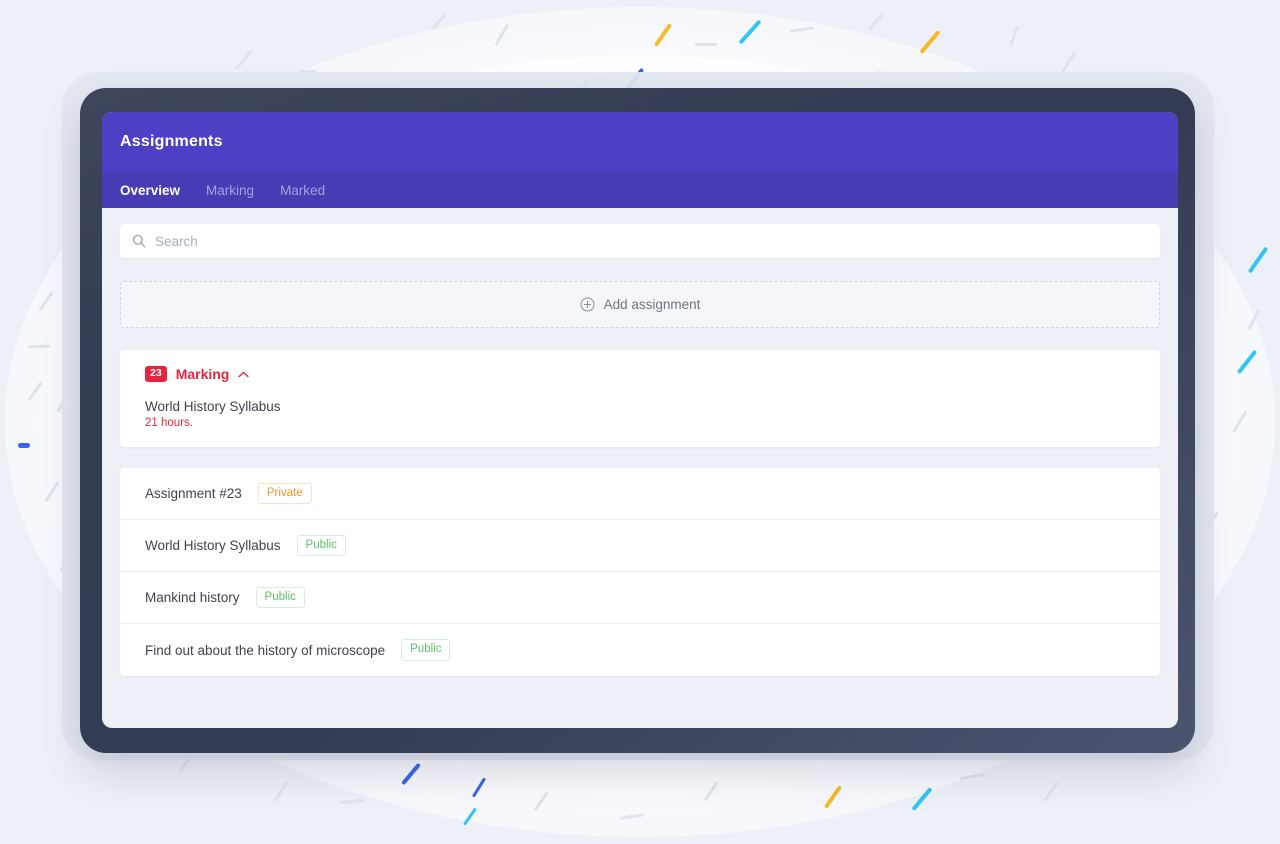  I want to click on search-bar, so click(640, 241).